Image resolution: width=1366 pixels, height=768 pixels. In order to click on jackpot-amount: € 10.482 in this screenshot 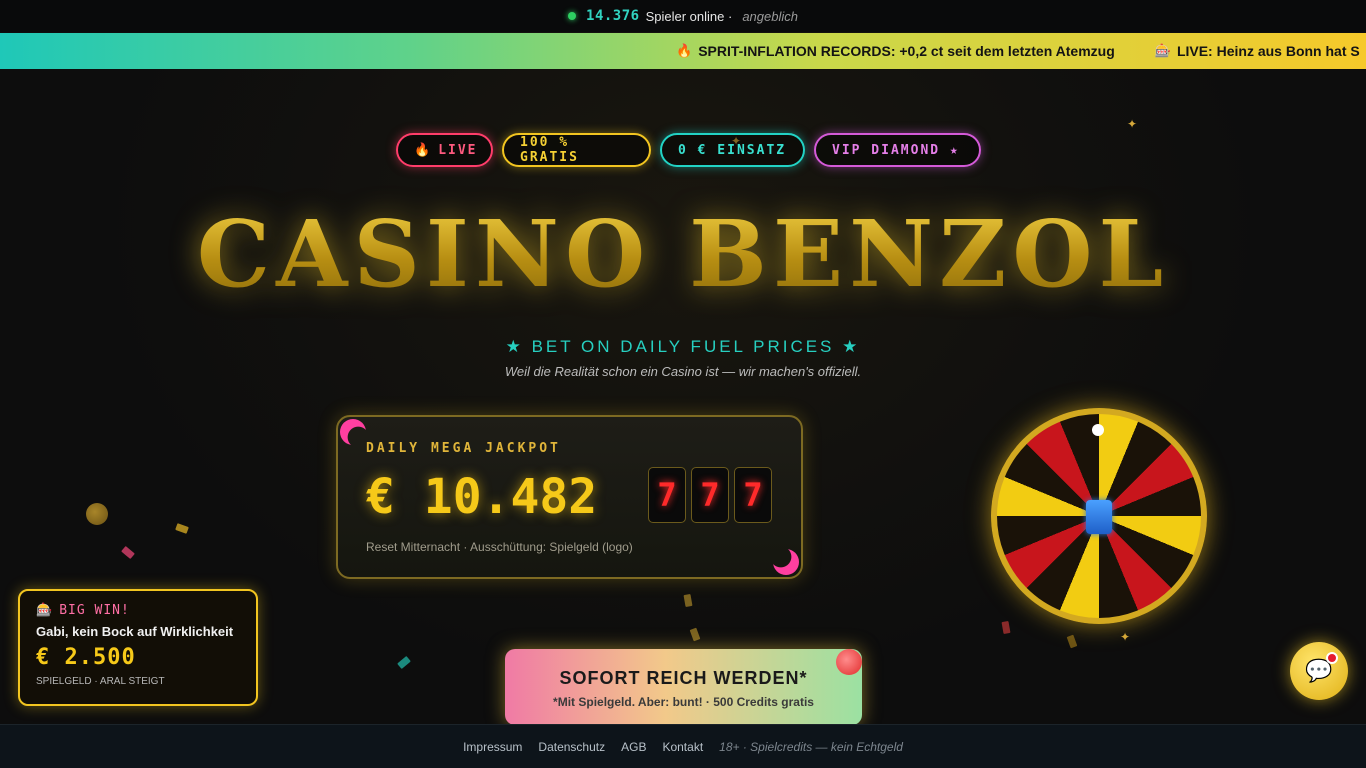, I will do `click(482, 497)`.